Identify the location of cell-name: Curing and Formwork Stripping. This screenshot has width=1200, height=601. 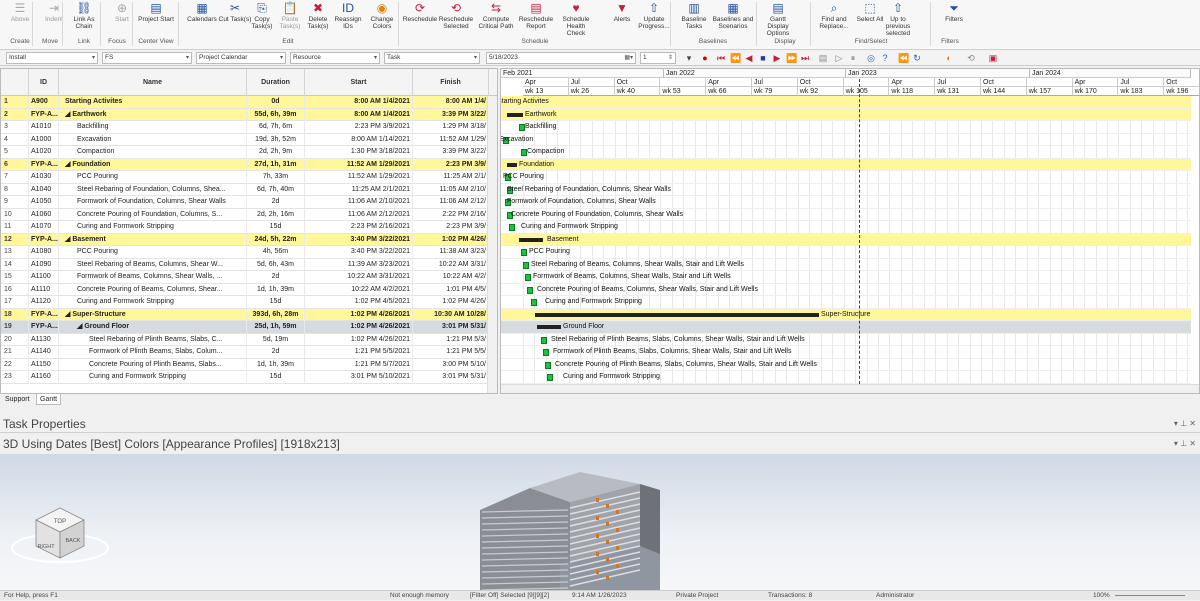
(153, 227).